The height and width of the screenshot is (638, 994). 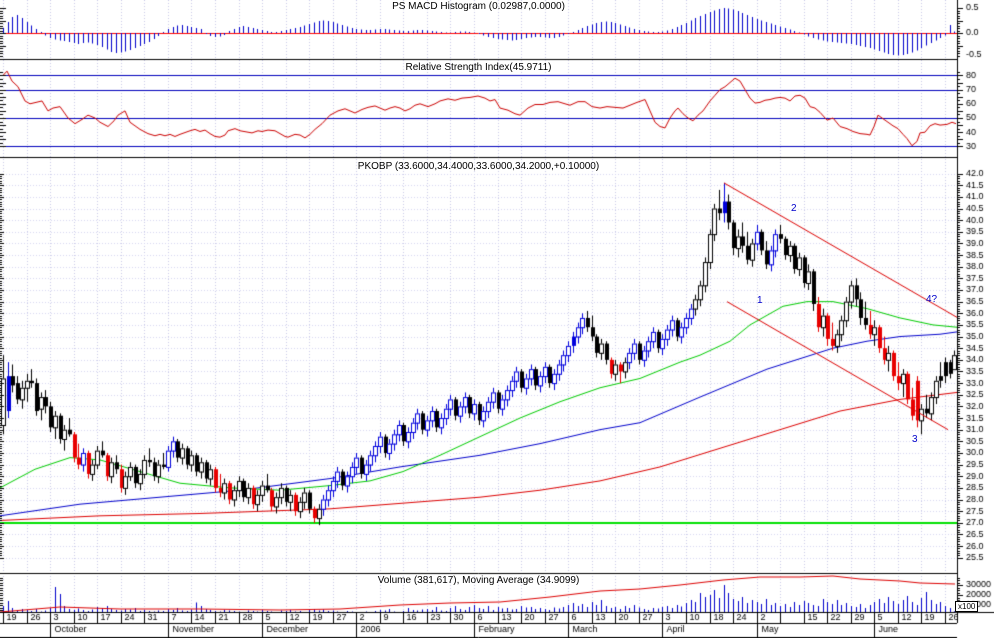 I want to click on trend-annotation-3: 3, so click(x=915, y=439).